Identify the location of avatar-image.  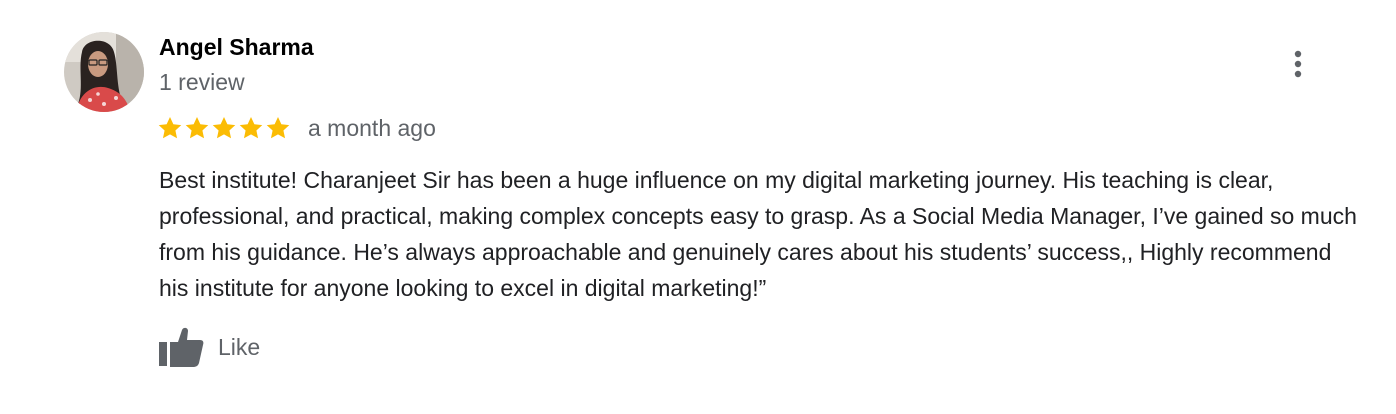
(104, 72).